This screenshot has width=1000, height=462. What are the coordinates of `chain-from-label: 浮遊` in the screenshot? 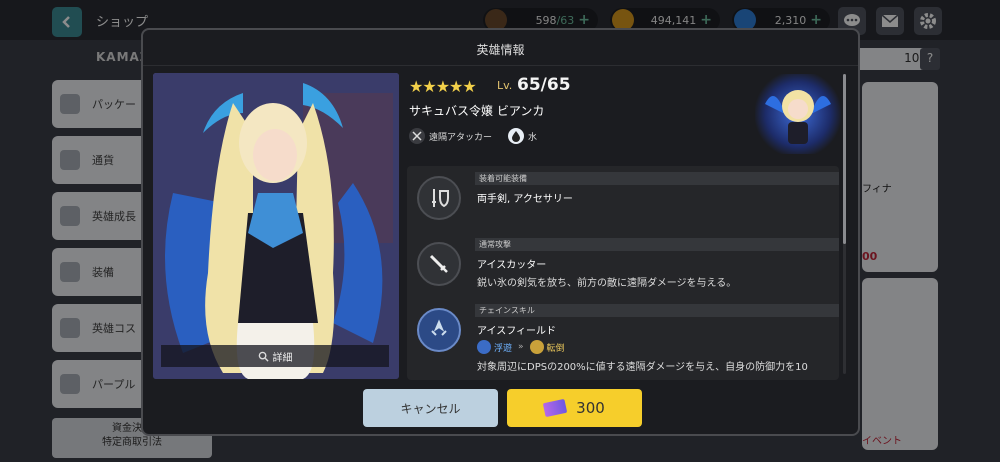 It's located at (503, 348).